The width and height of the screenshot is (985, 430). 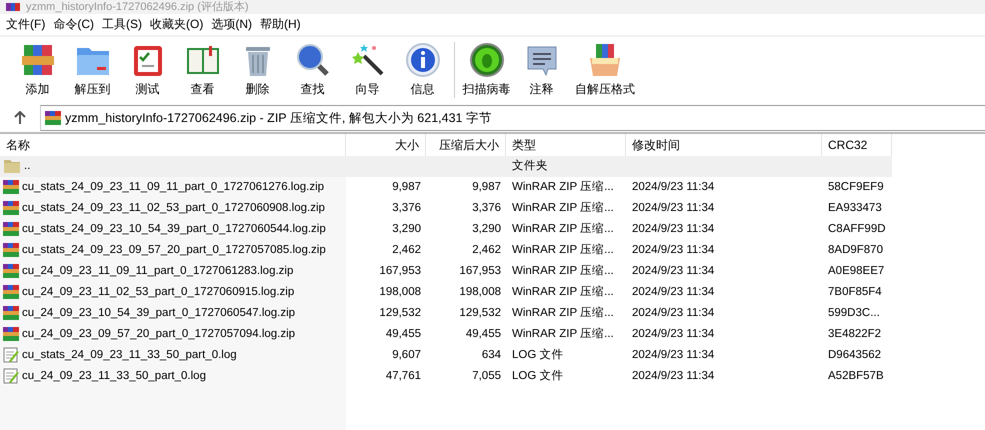 What do you see at coordinates (406, 355) in the screenshot?
I see `table-cell-text: 9,607` at bounding box center [406, 355].